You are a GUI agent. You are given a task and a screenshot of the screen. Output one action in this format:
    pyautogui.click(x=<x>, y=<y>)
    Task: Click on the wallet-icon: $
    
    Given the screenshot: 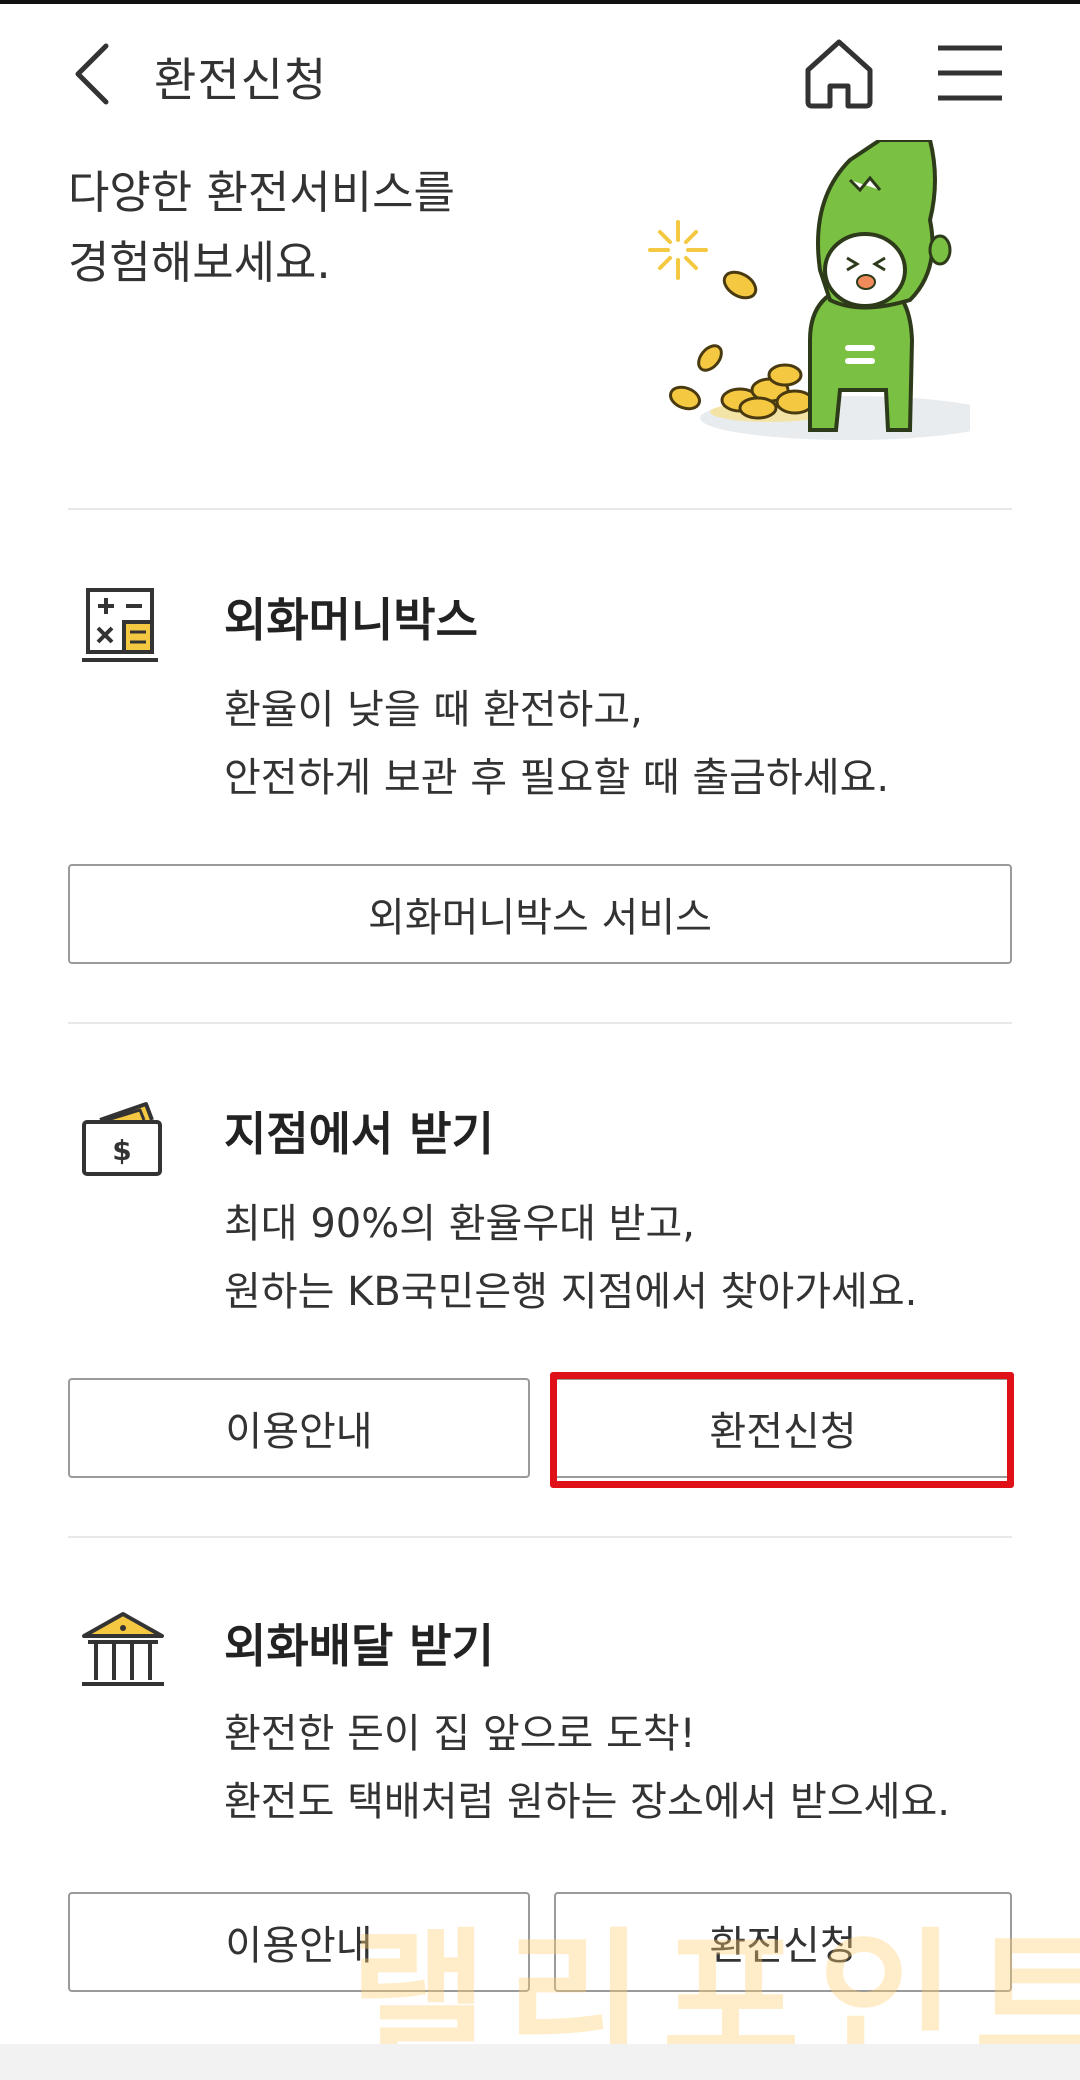 What is the action you would take?
    pyautogui.click(x=122, y=1139)
    